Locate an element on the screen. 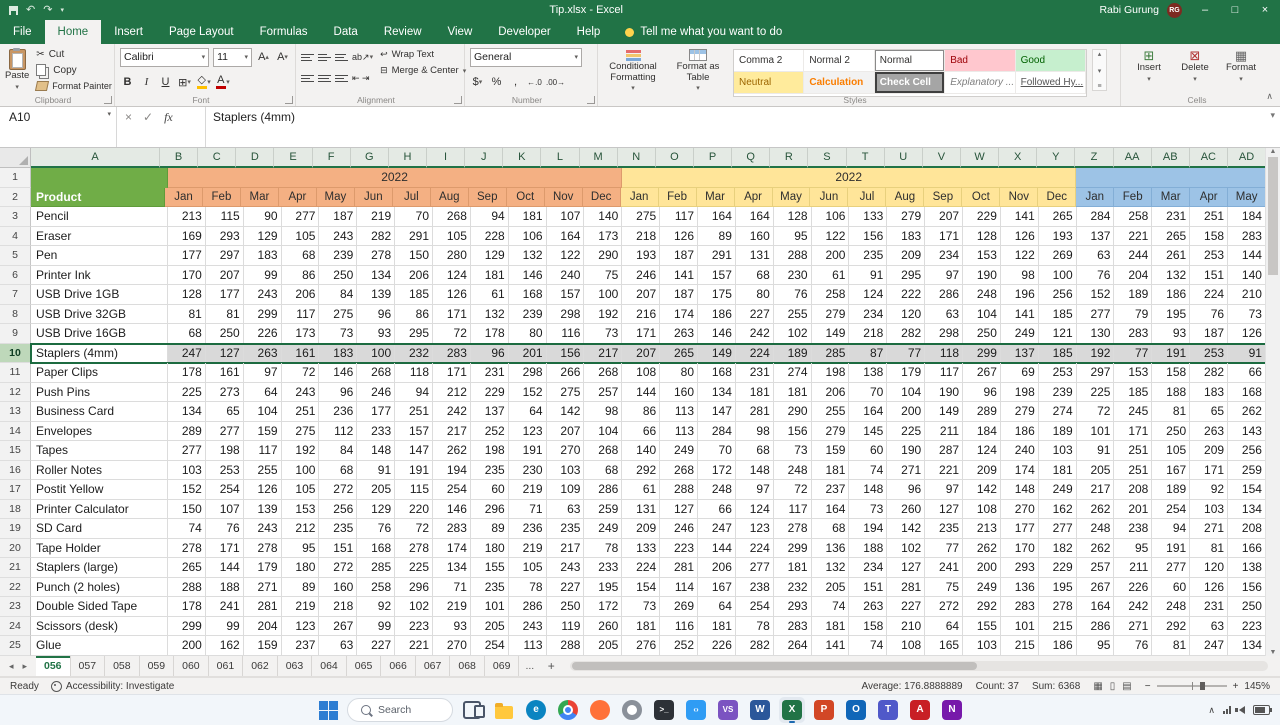  cell: 77 is located at coordinates (944, 548).